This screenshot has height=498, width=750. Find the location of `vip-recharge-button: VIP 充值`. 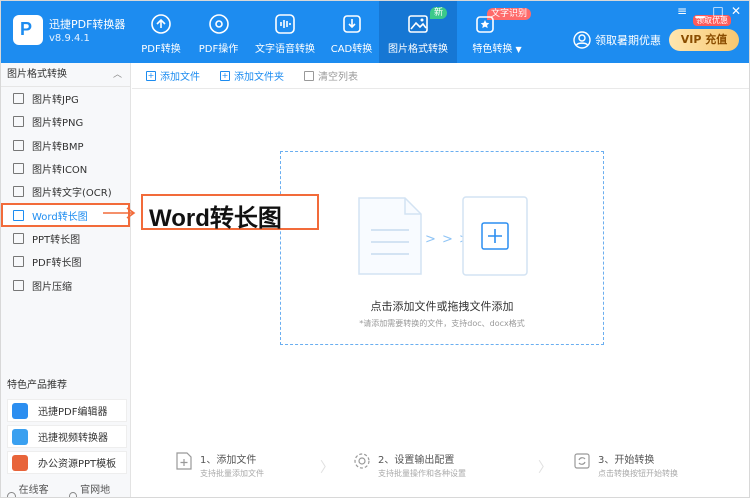

vip-recharge-button: VIP 充值 is located at coordinates (704, 40).